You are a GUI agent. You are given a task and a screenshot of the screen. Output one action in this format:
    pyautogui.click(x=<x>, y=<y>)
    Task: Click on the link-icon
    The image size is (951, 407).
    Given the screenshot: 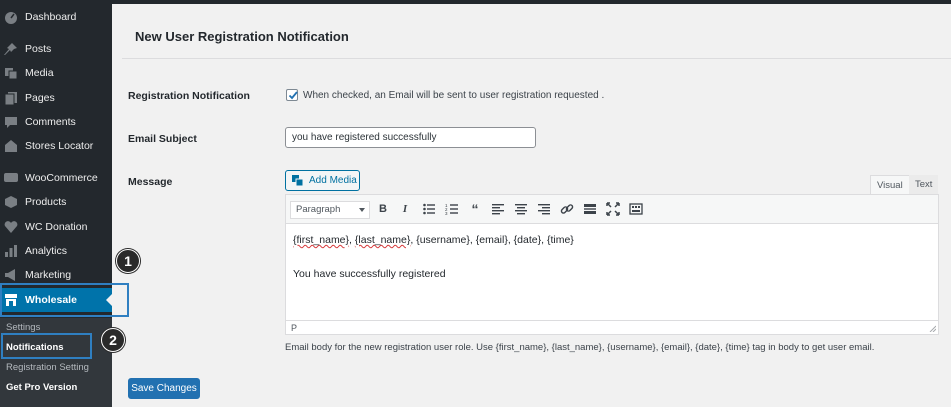 What is the action you would take?
    pyautogui.click(x=567, y=209)
    